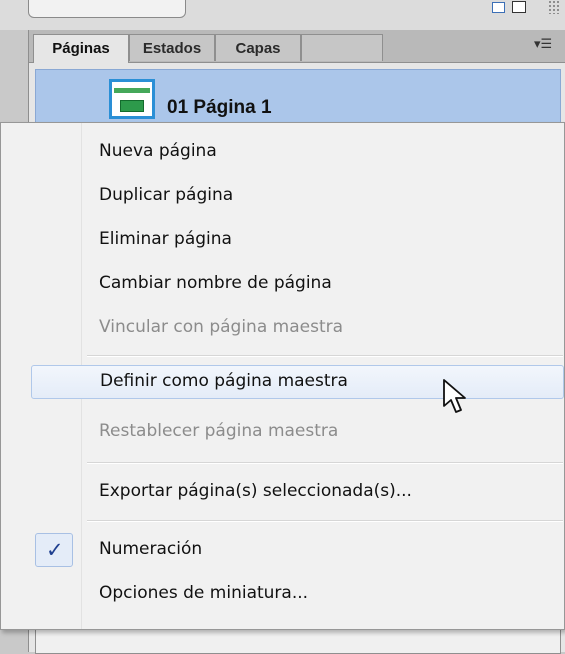 Image resolution: width=565 pixels, height=654 pixels. Describe the element at coordinates (284, 550) in the screenshot. I see `menu-item-numeracion: ✓ Numeración` at that location.